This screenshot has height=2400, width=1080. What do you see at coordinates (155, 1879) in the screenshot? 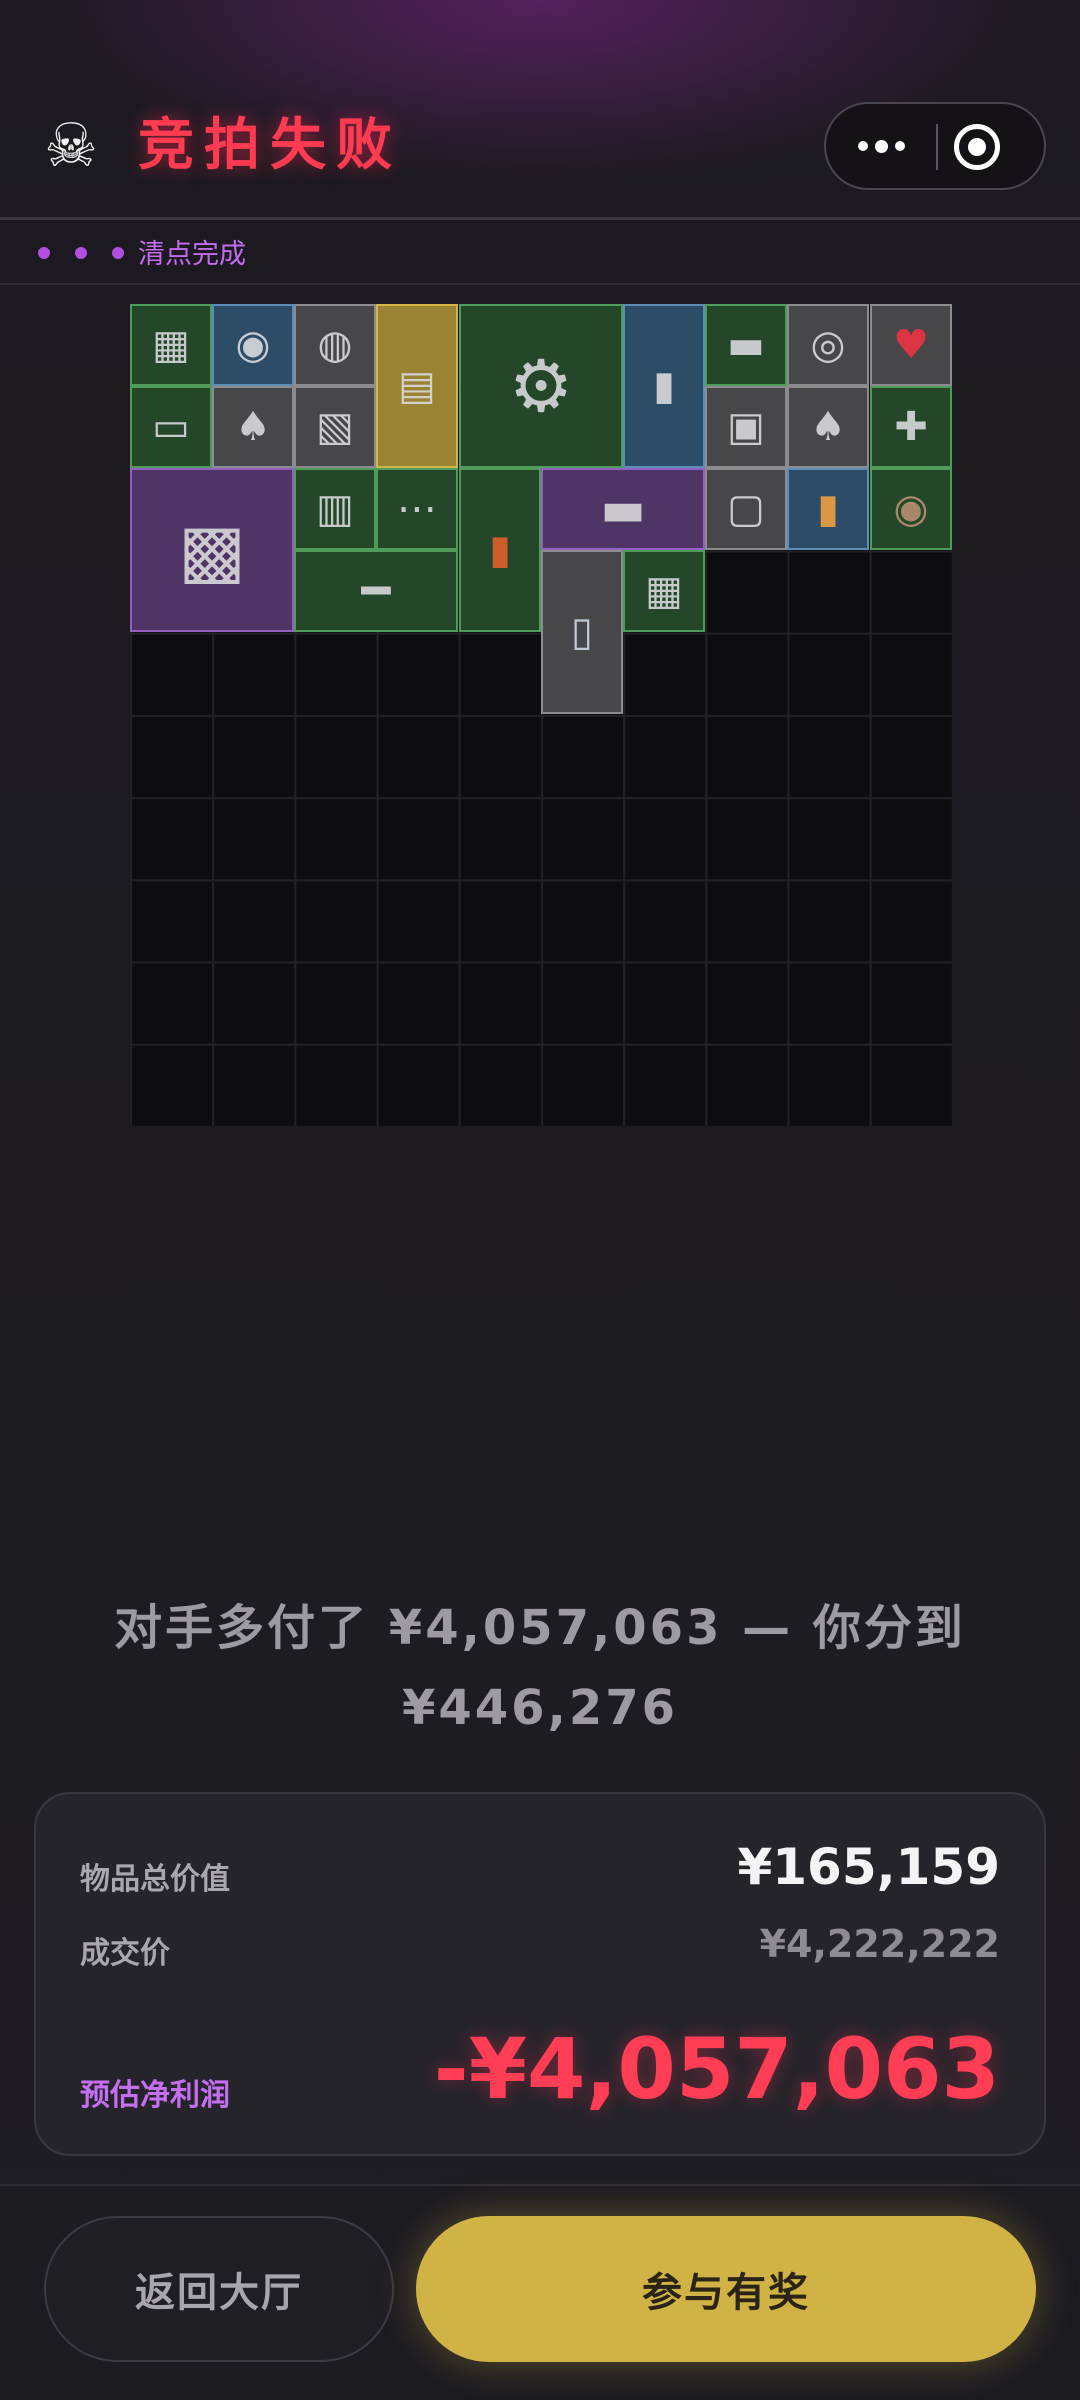
I see `total-value-label: 物品总价值` at bounding box center [155, 1879].